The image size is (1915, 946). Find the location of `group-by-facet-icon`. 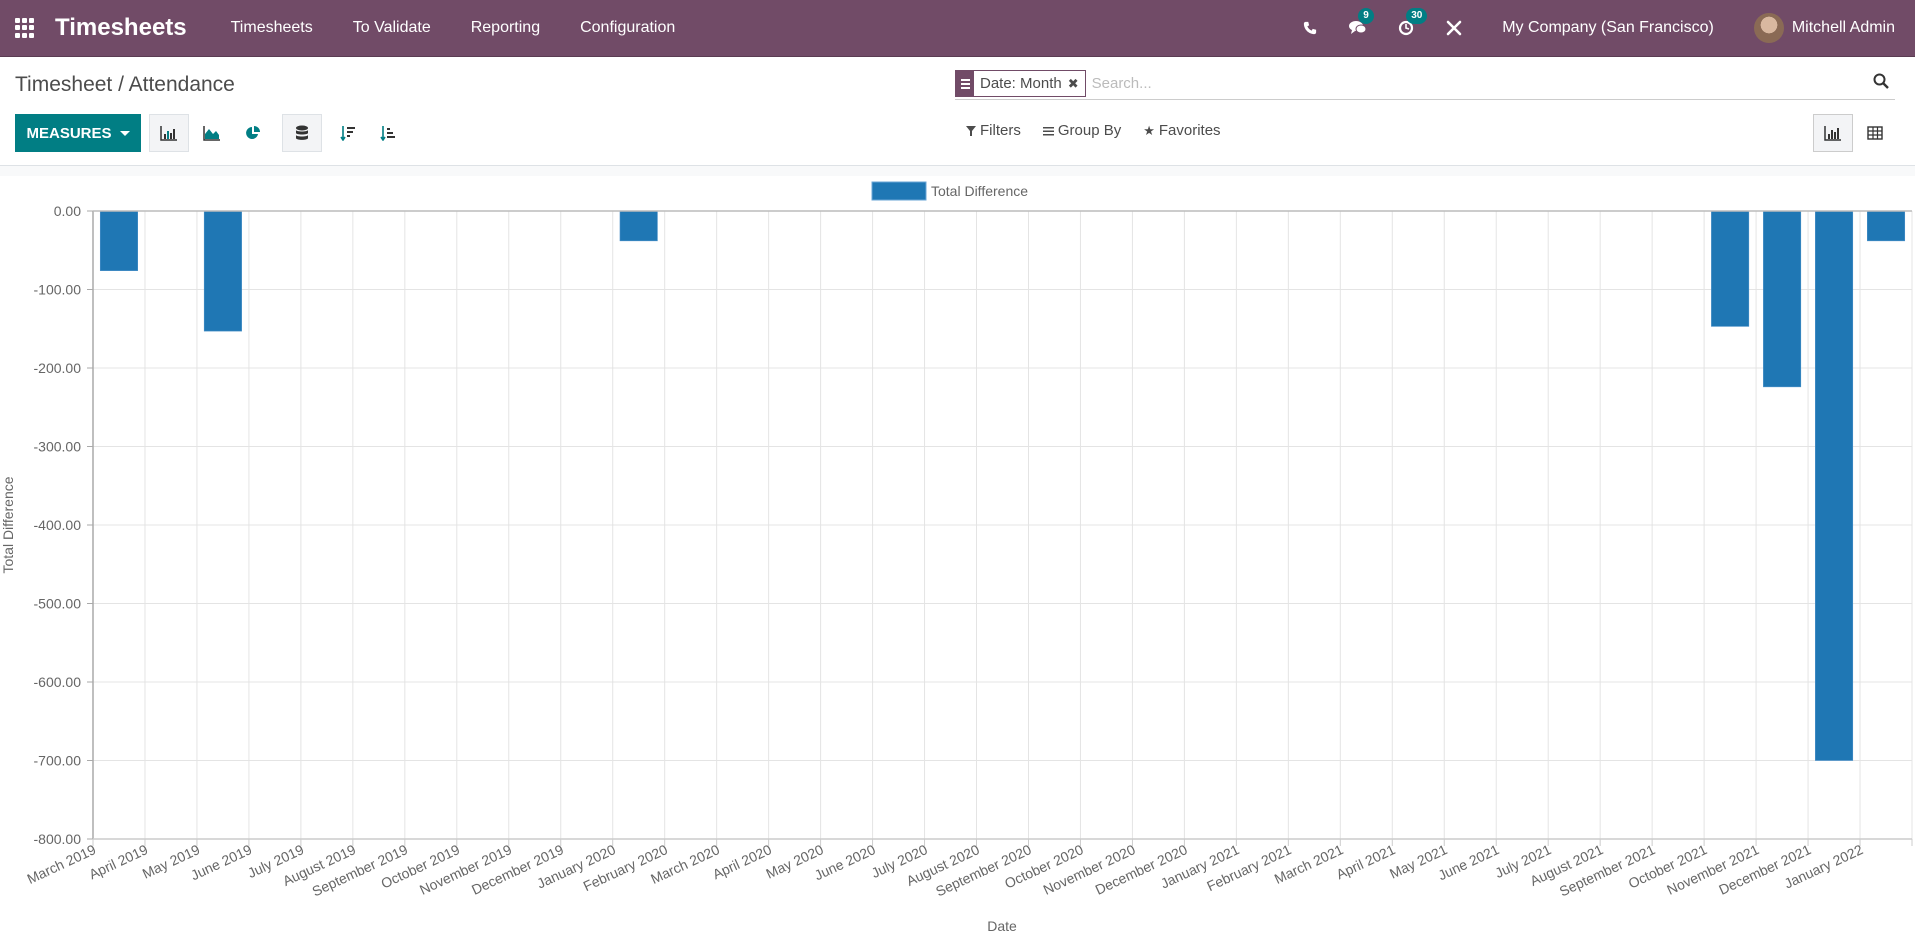

group-by-facet-icon is located at coordinates (965, 83).